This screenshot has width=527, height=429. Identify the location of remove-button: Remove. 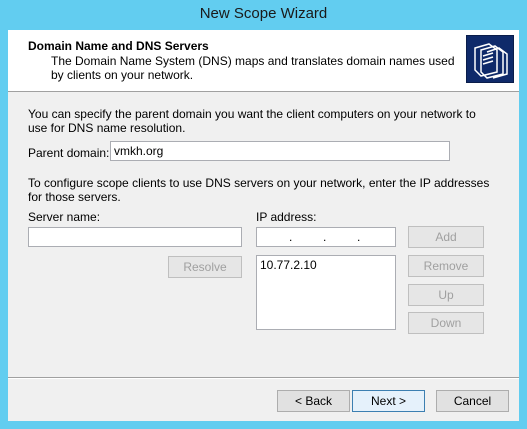
(446, 266).